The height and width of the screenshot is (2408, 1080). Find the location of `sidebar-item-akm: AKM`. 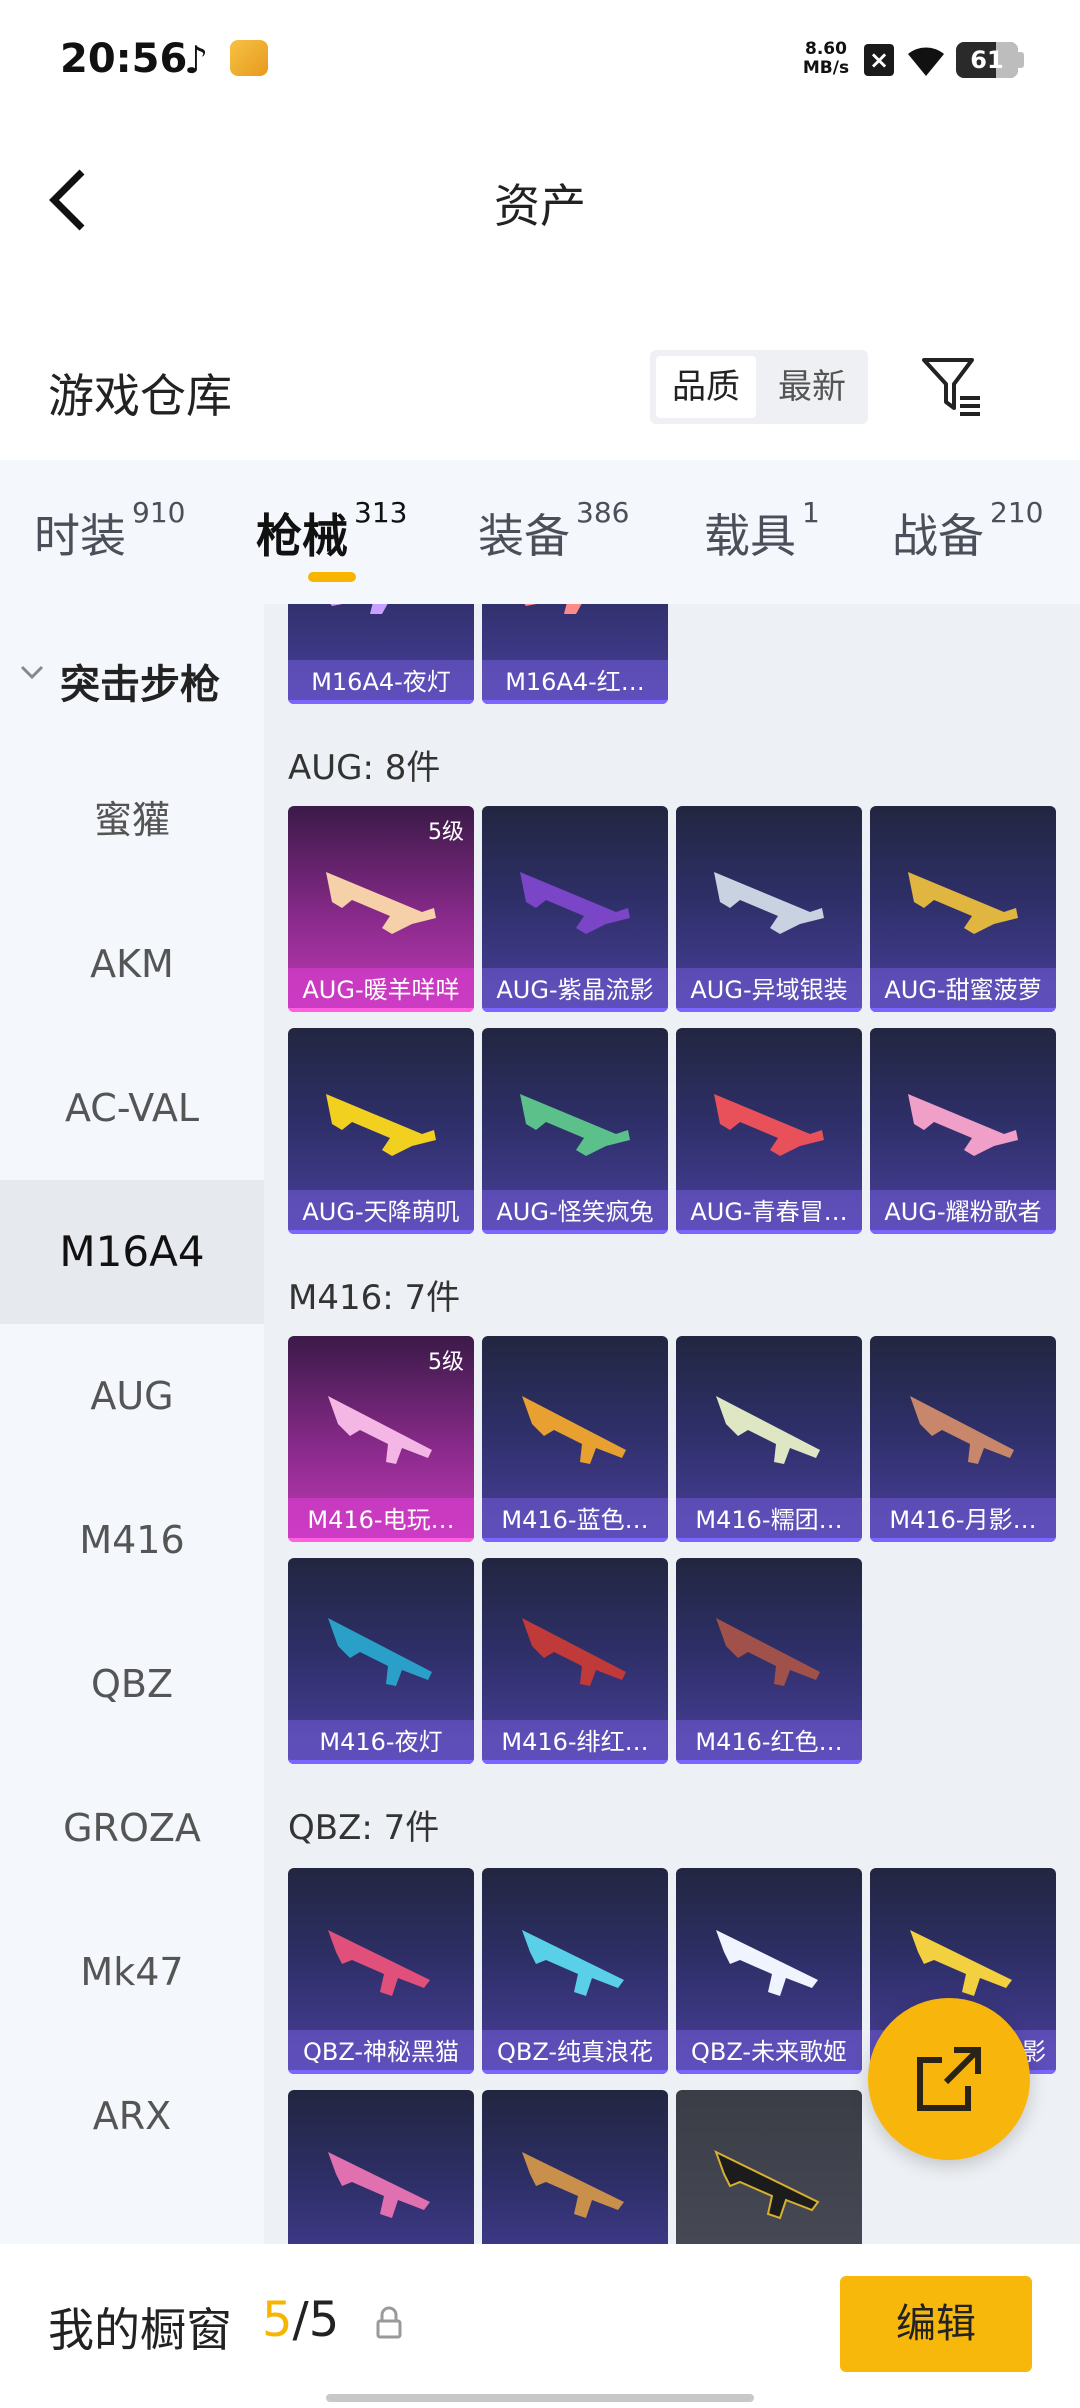

sidebar-item-akm: AKM is located at coordinates (132, 964).